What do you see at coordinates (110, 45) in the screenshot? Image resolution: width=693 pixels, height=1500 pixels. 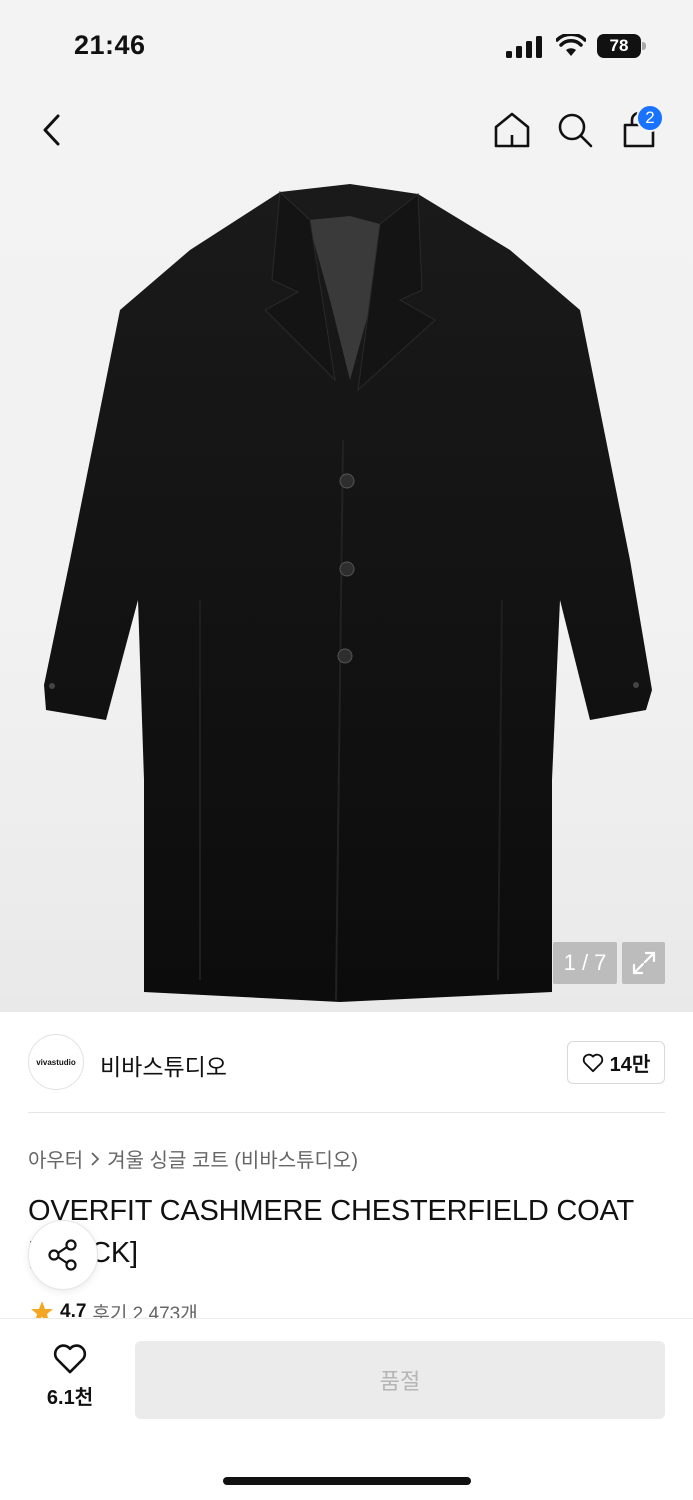 I see `status-time: 21:46` at bounding box center [110, 45].